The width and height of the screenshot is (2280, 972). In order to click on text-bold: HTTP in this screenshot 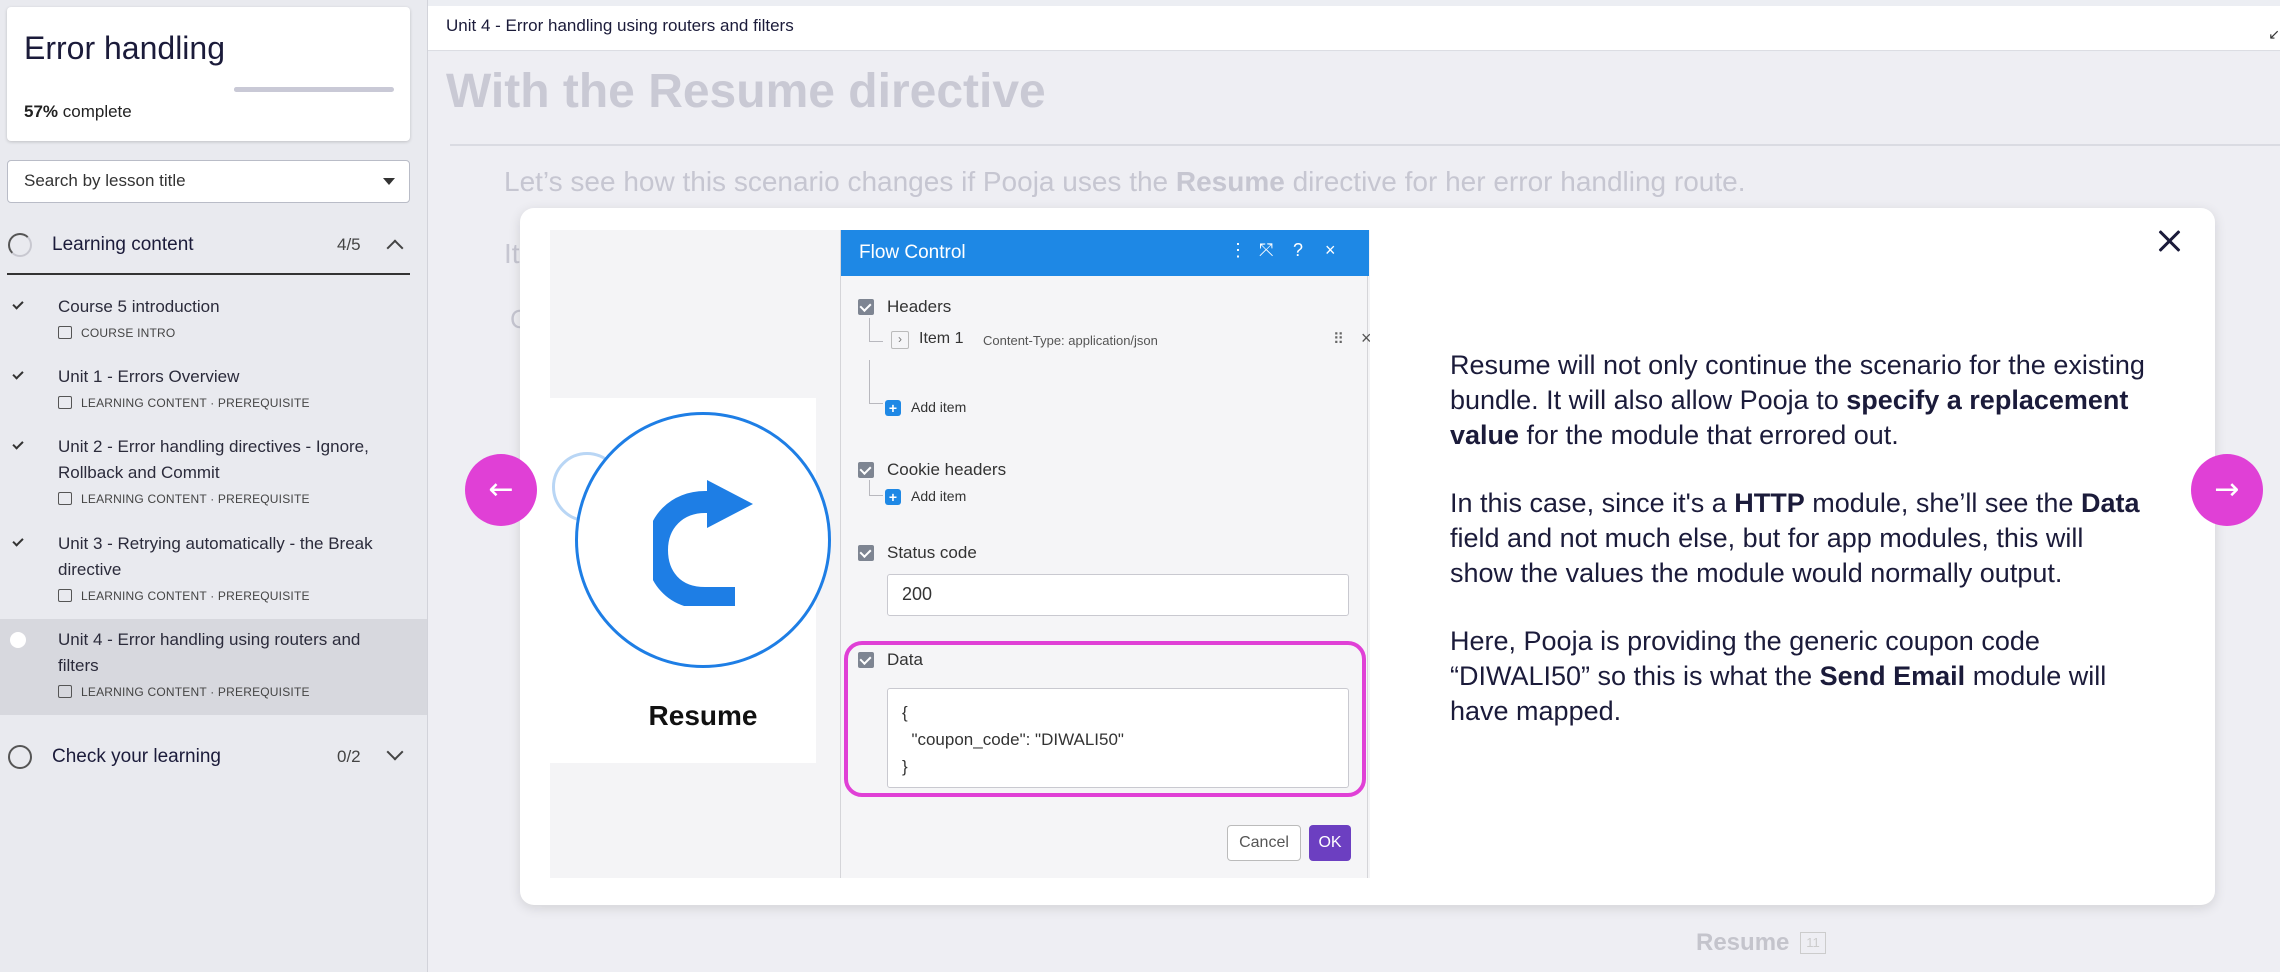, I will do `click(1769, 503)`.